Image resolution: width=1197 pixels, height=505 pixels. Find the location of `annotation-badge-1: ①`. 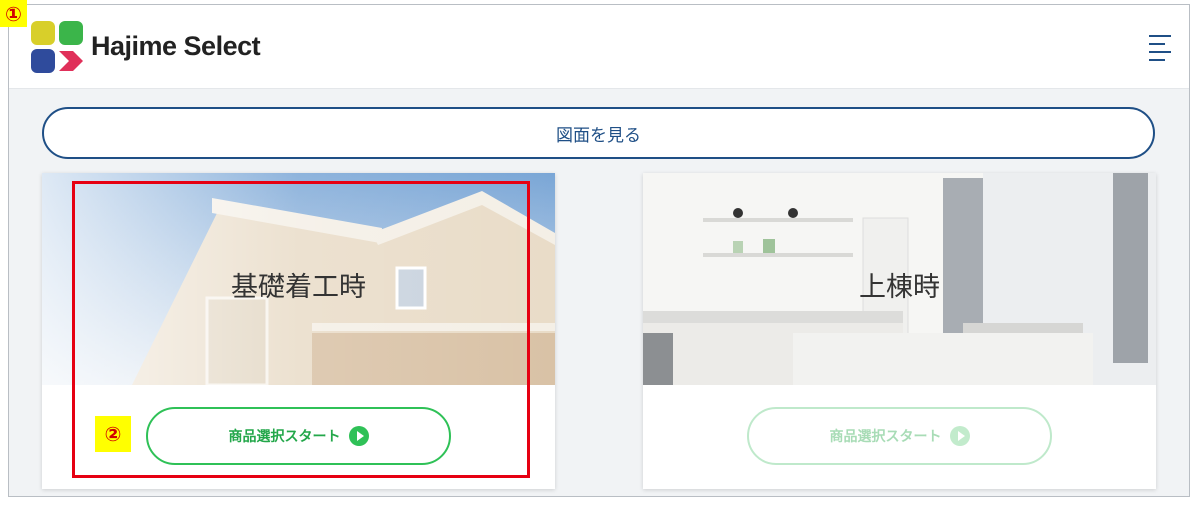

annotation-badge-1: ① is located at coordinates (13, 13).